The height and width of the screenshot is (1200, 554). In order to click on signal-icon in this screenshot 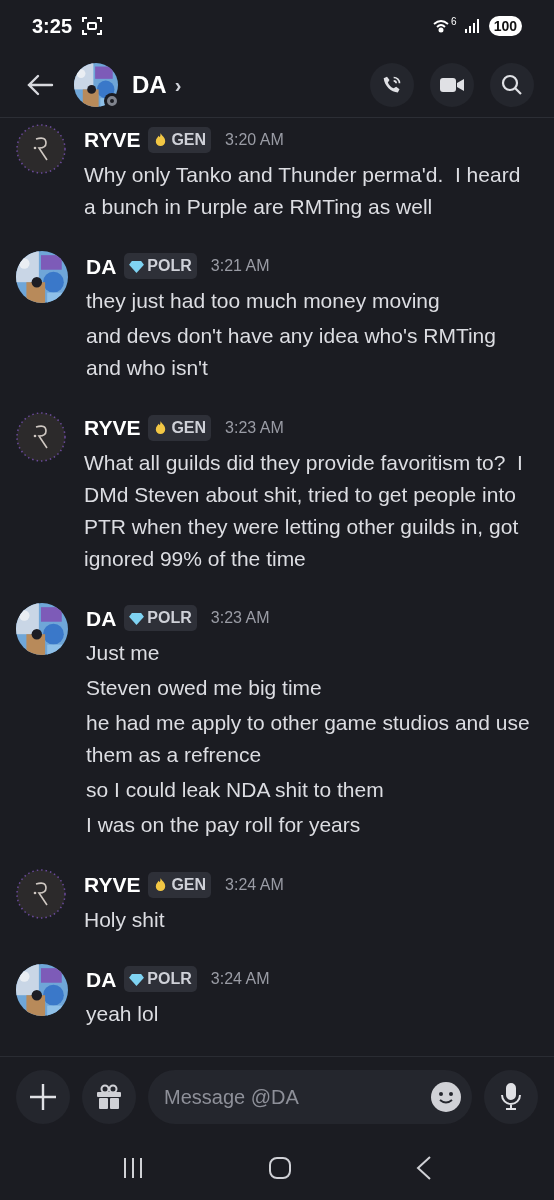, I will do `click(472, 26)`.